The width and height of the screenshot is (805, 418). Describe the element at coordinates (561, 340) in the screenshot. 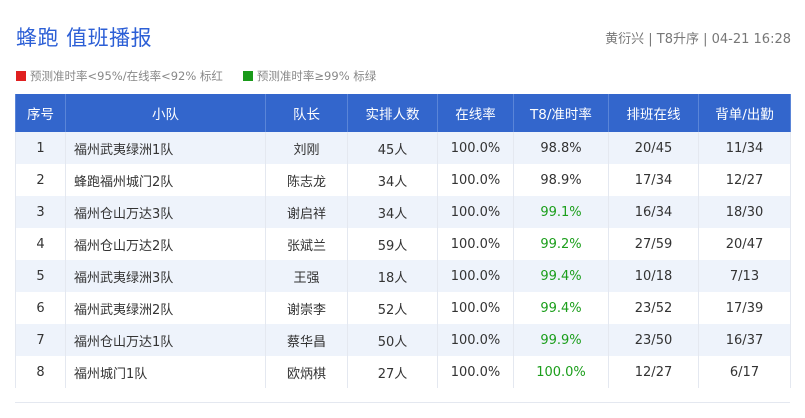

I see `cell-t8-ontime: 99.9%` at that location.